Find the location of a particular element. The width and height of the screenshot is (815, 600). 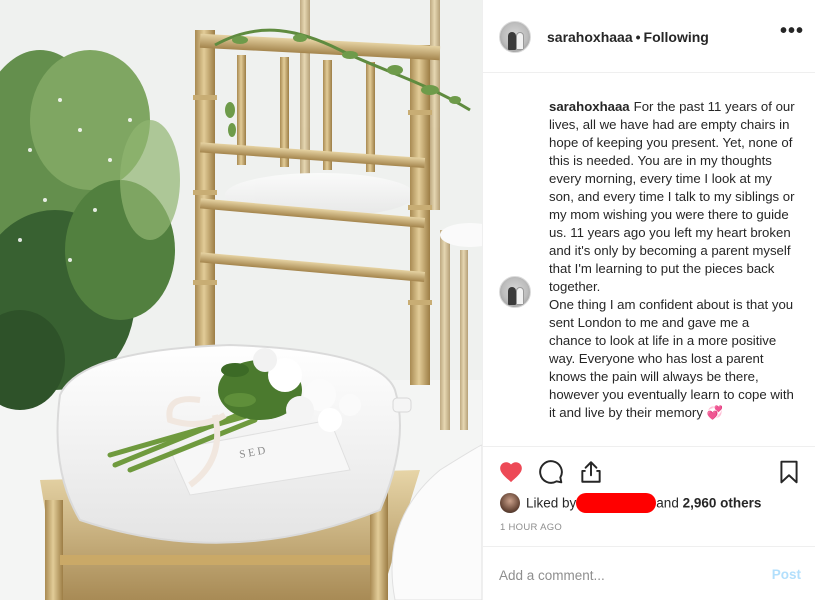

bookmark-icon is located at coordinates (789, 472).